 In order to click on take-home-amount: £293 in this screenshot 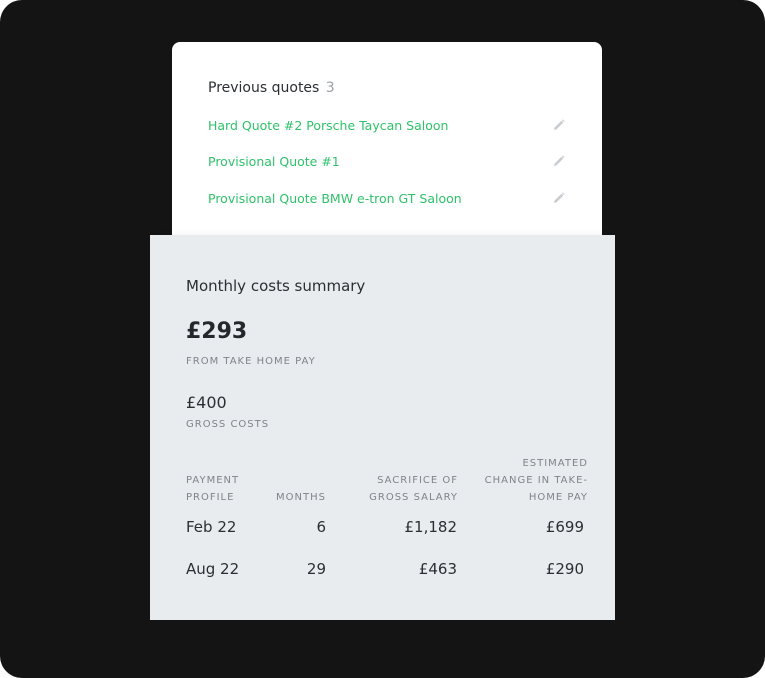, I will do `click(217, 331)`.